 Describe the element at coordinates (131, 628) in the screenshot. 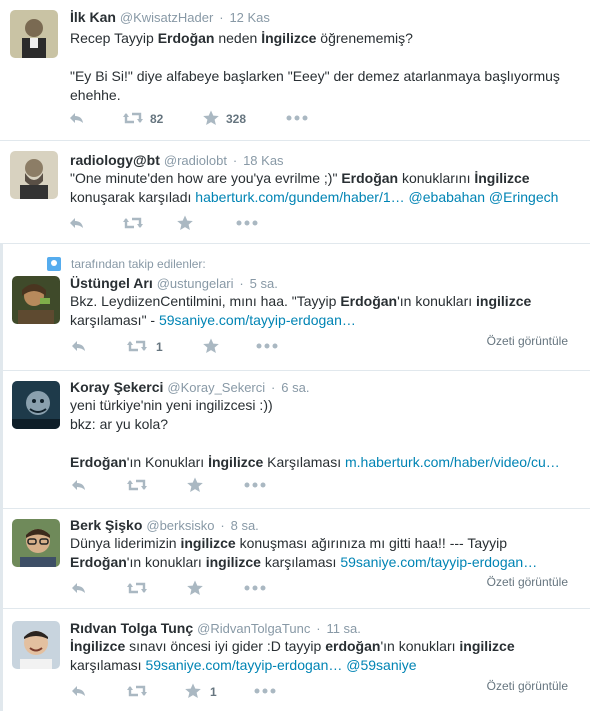

I see `display-name: Rıdvan Tolga Tunç` at that location.